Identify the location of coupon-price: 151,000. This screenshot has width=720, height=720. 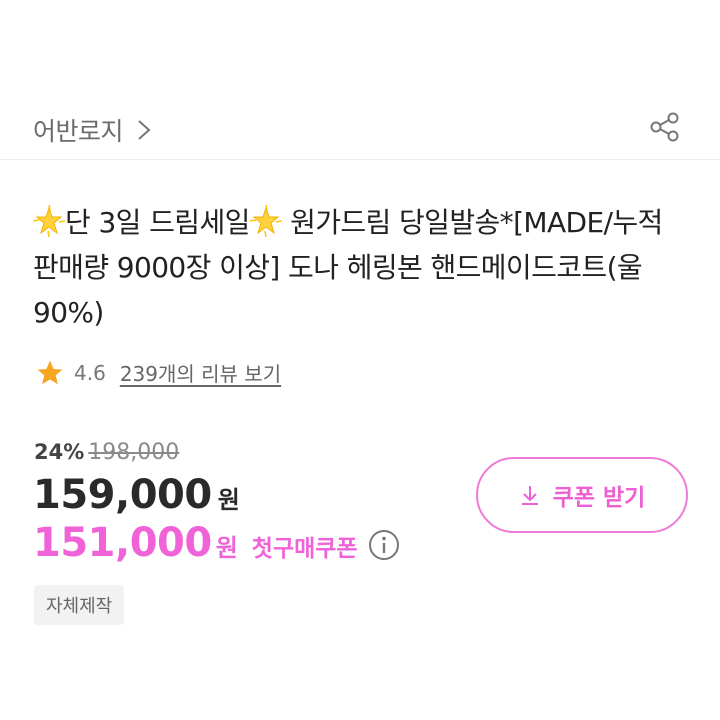
(122, 543).